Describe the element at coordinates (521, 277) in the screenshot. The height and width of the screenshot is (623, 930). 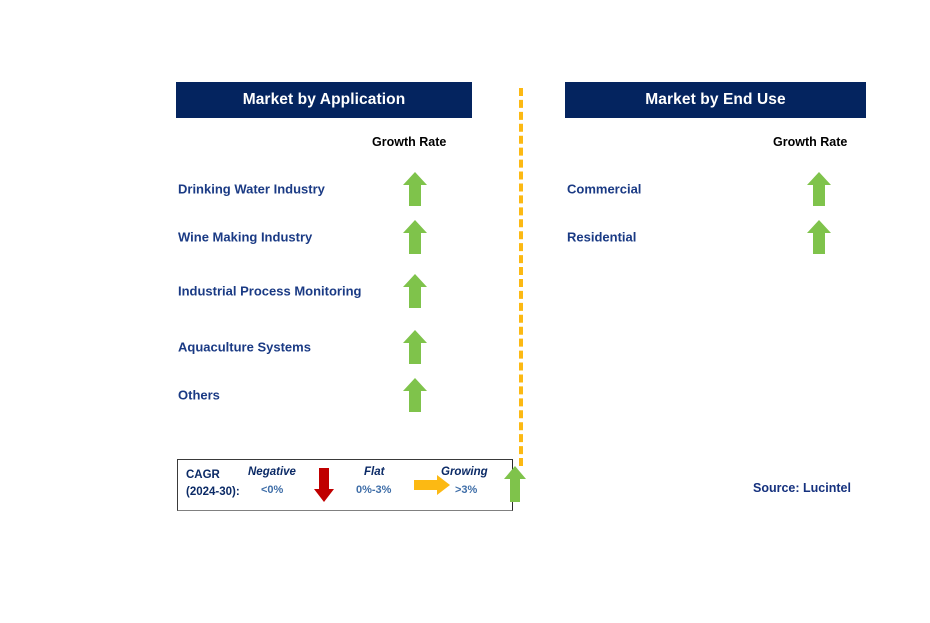
I see `panel-divider` at that location.